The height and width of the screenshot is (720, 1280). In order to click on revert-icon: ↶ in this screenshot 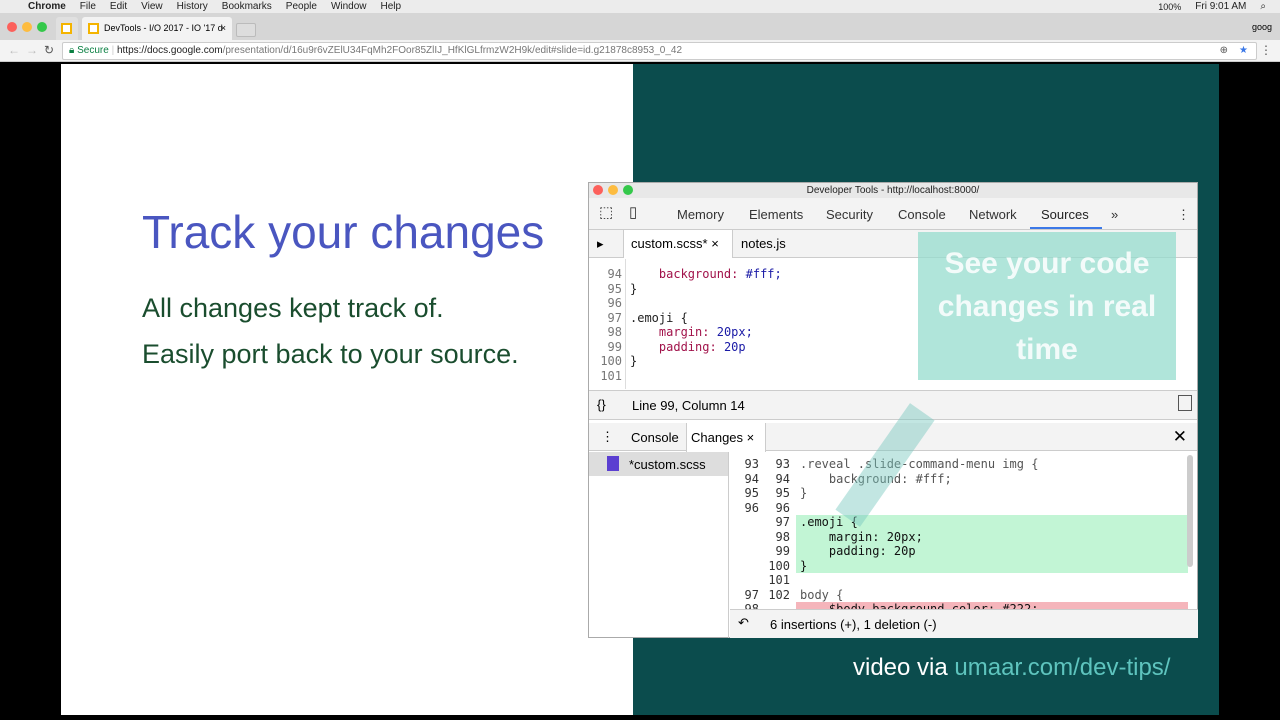, I will do `click(743, 623)`.